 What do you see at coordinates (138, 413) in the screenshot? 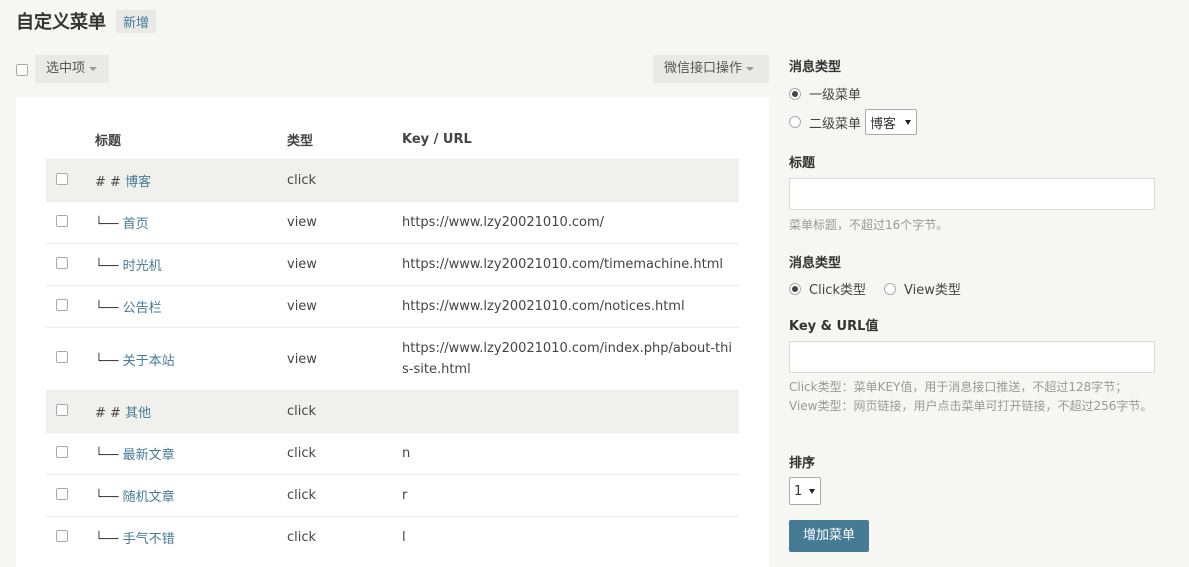
I see `menu-title-link: 其他` at bounding box center [138, 413].